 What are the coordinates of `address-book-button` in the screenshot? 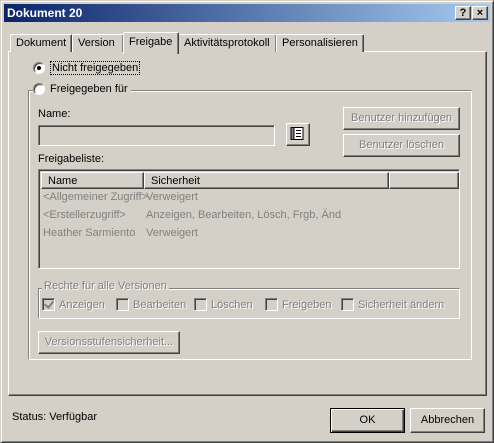 It's located at (298, 134).